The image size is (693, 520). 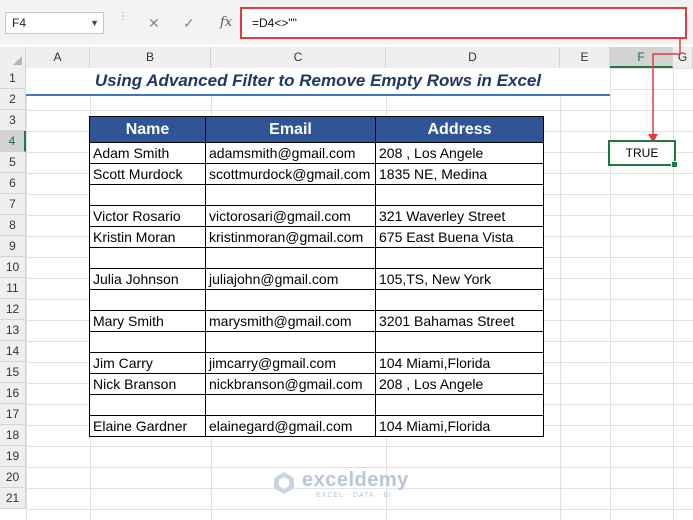 I want to click on formula-input: =D4<>"", so click(x=463, y=23).